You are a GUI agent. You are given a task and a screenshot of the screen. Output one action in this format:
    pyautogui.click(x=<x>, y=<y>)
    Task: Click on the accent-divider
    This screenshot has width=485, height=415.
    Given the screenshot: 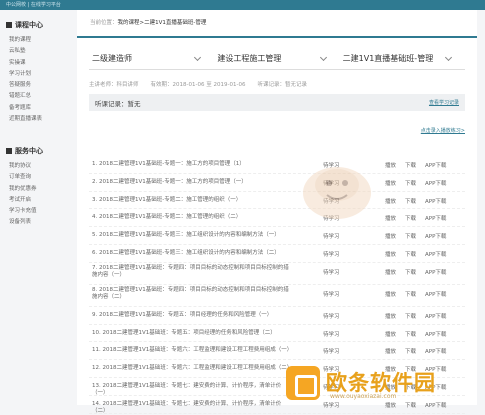 What is the action you would take?
    pyautogui.click(x=277, y=37)
    